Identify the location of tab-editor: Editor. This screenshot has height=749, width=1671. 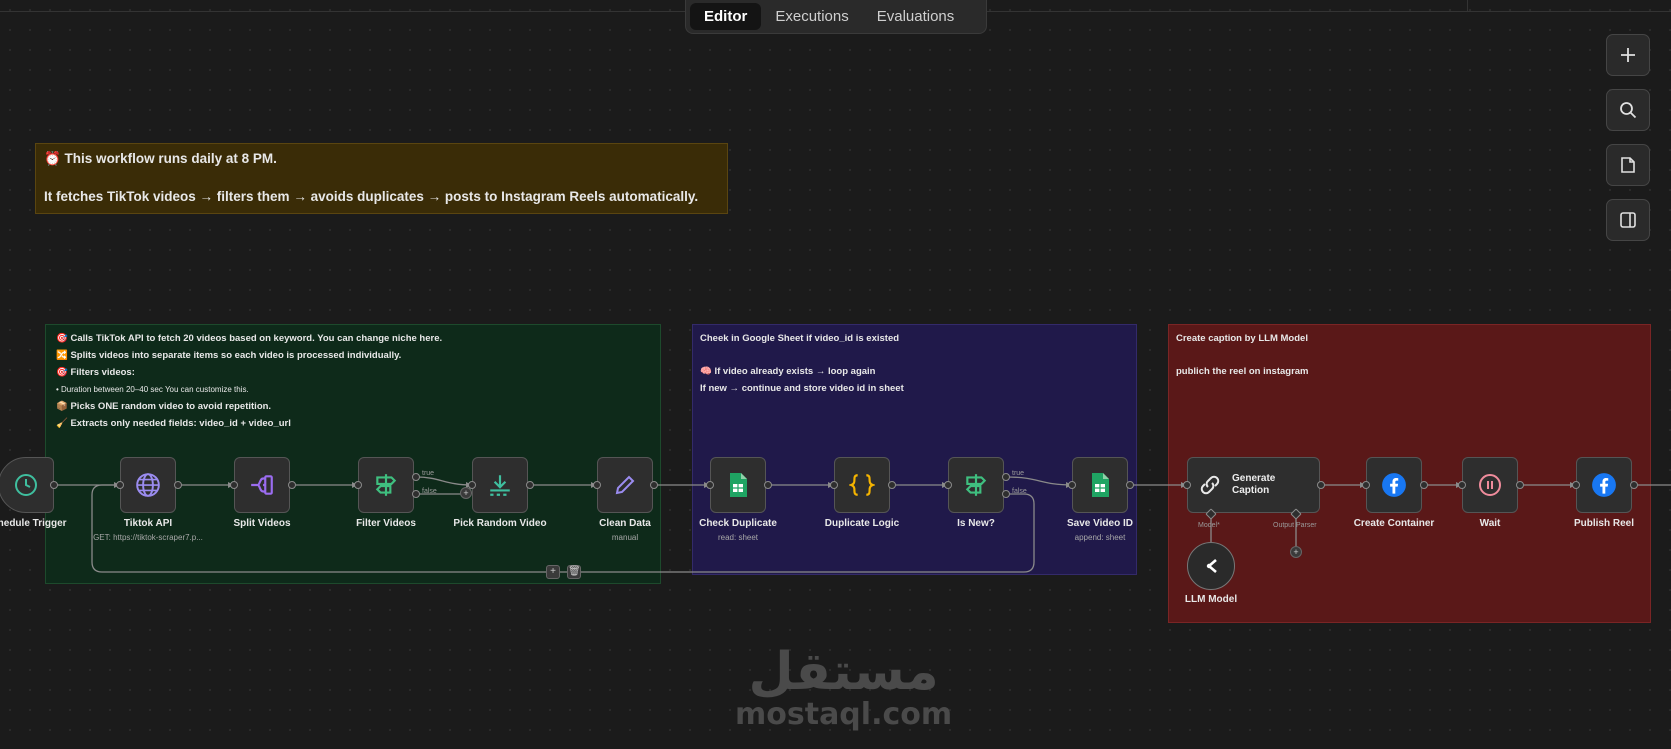
(726, 16).